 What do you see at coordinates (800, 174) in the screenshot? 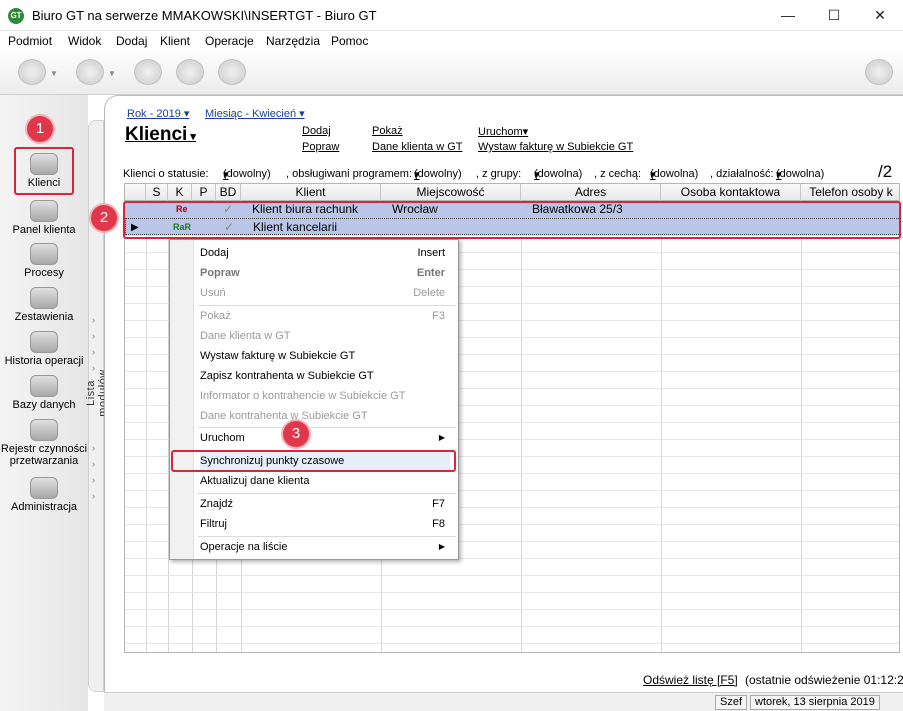
I see `filter-activity-dropdown: (dowolna) ▾` at bounding box center [800, 174].